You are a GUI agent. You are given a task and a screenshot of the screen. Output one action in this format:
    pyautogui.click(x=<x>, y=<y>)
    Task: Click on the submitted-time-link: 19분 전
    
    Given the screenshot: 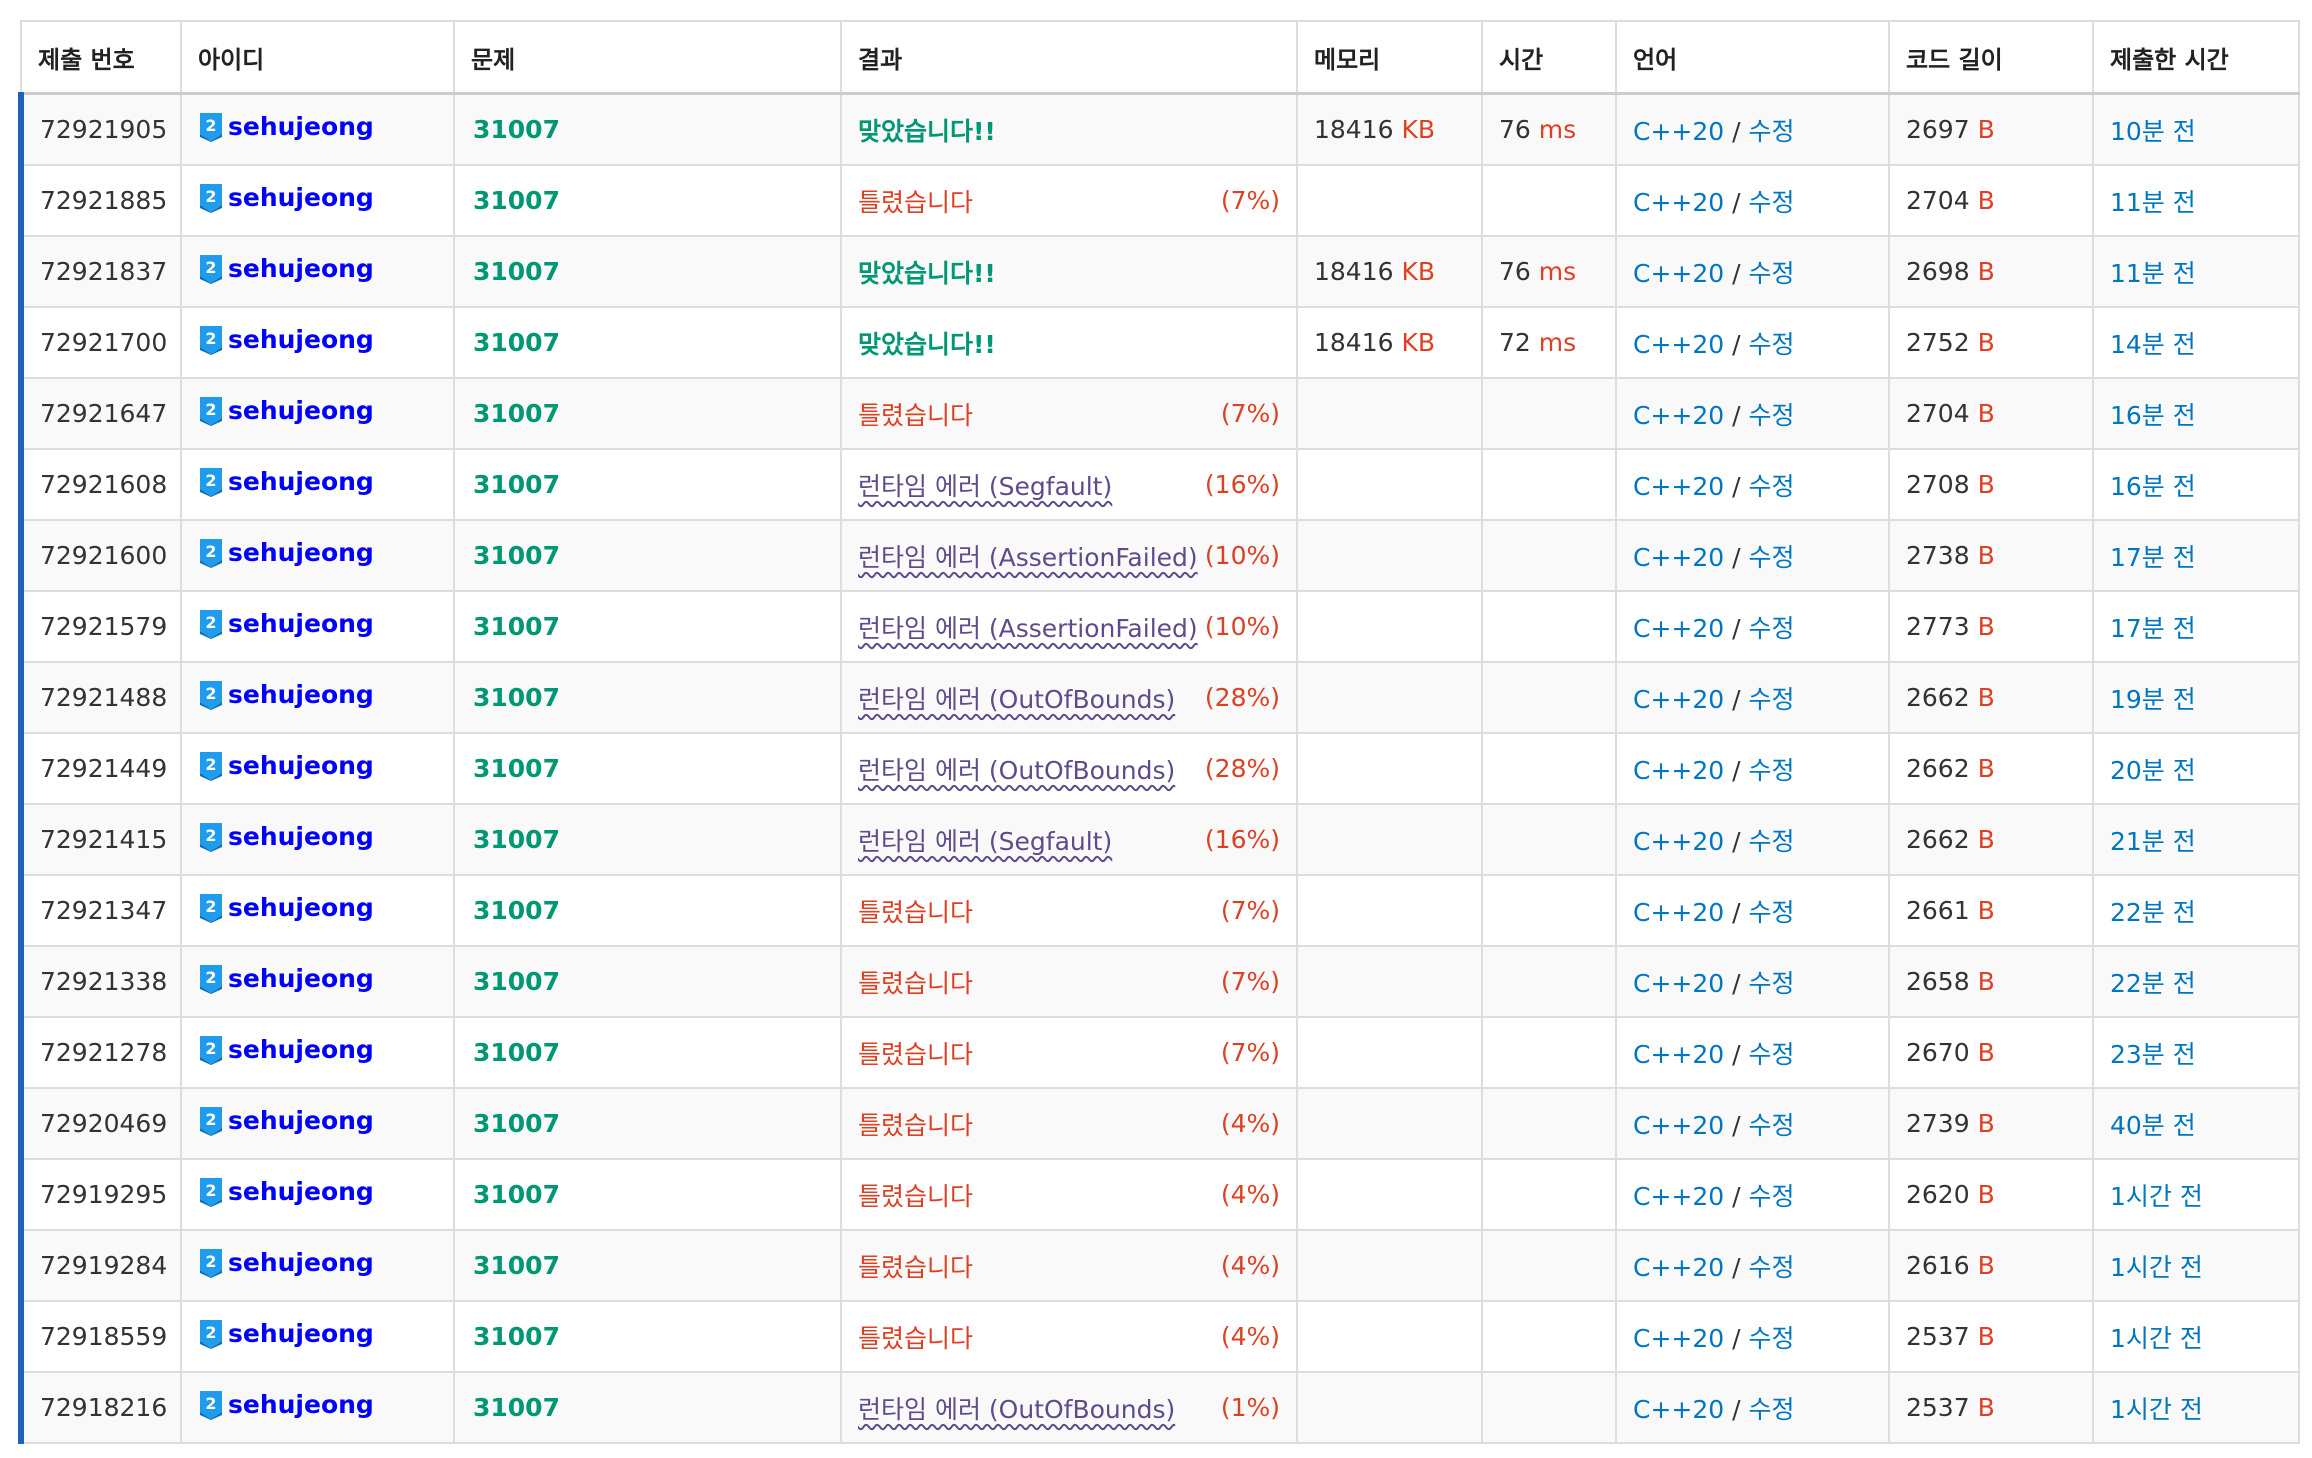 What is the action you would take?
    pyautogui.click(x=2153, y=699)
    